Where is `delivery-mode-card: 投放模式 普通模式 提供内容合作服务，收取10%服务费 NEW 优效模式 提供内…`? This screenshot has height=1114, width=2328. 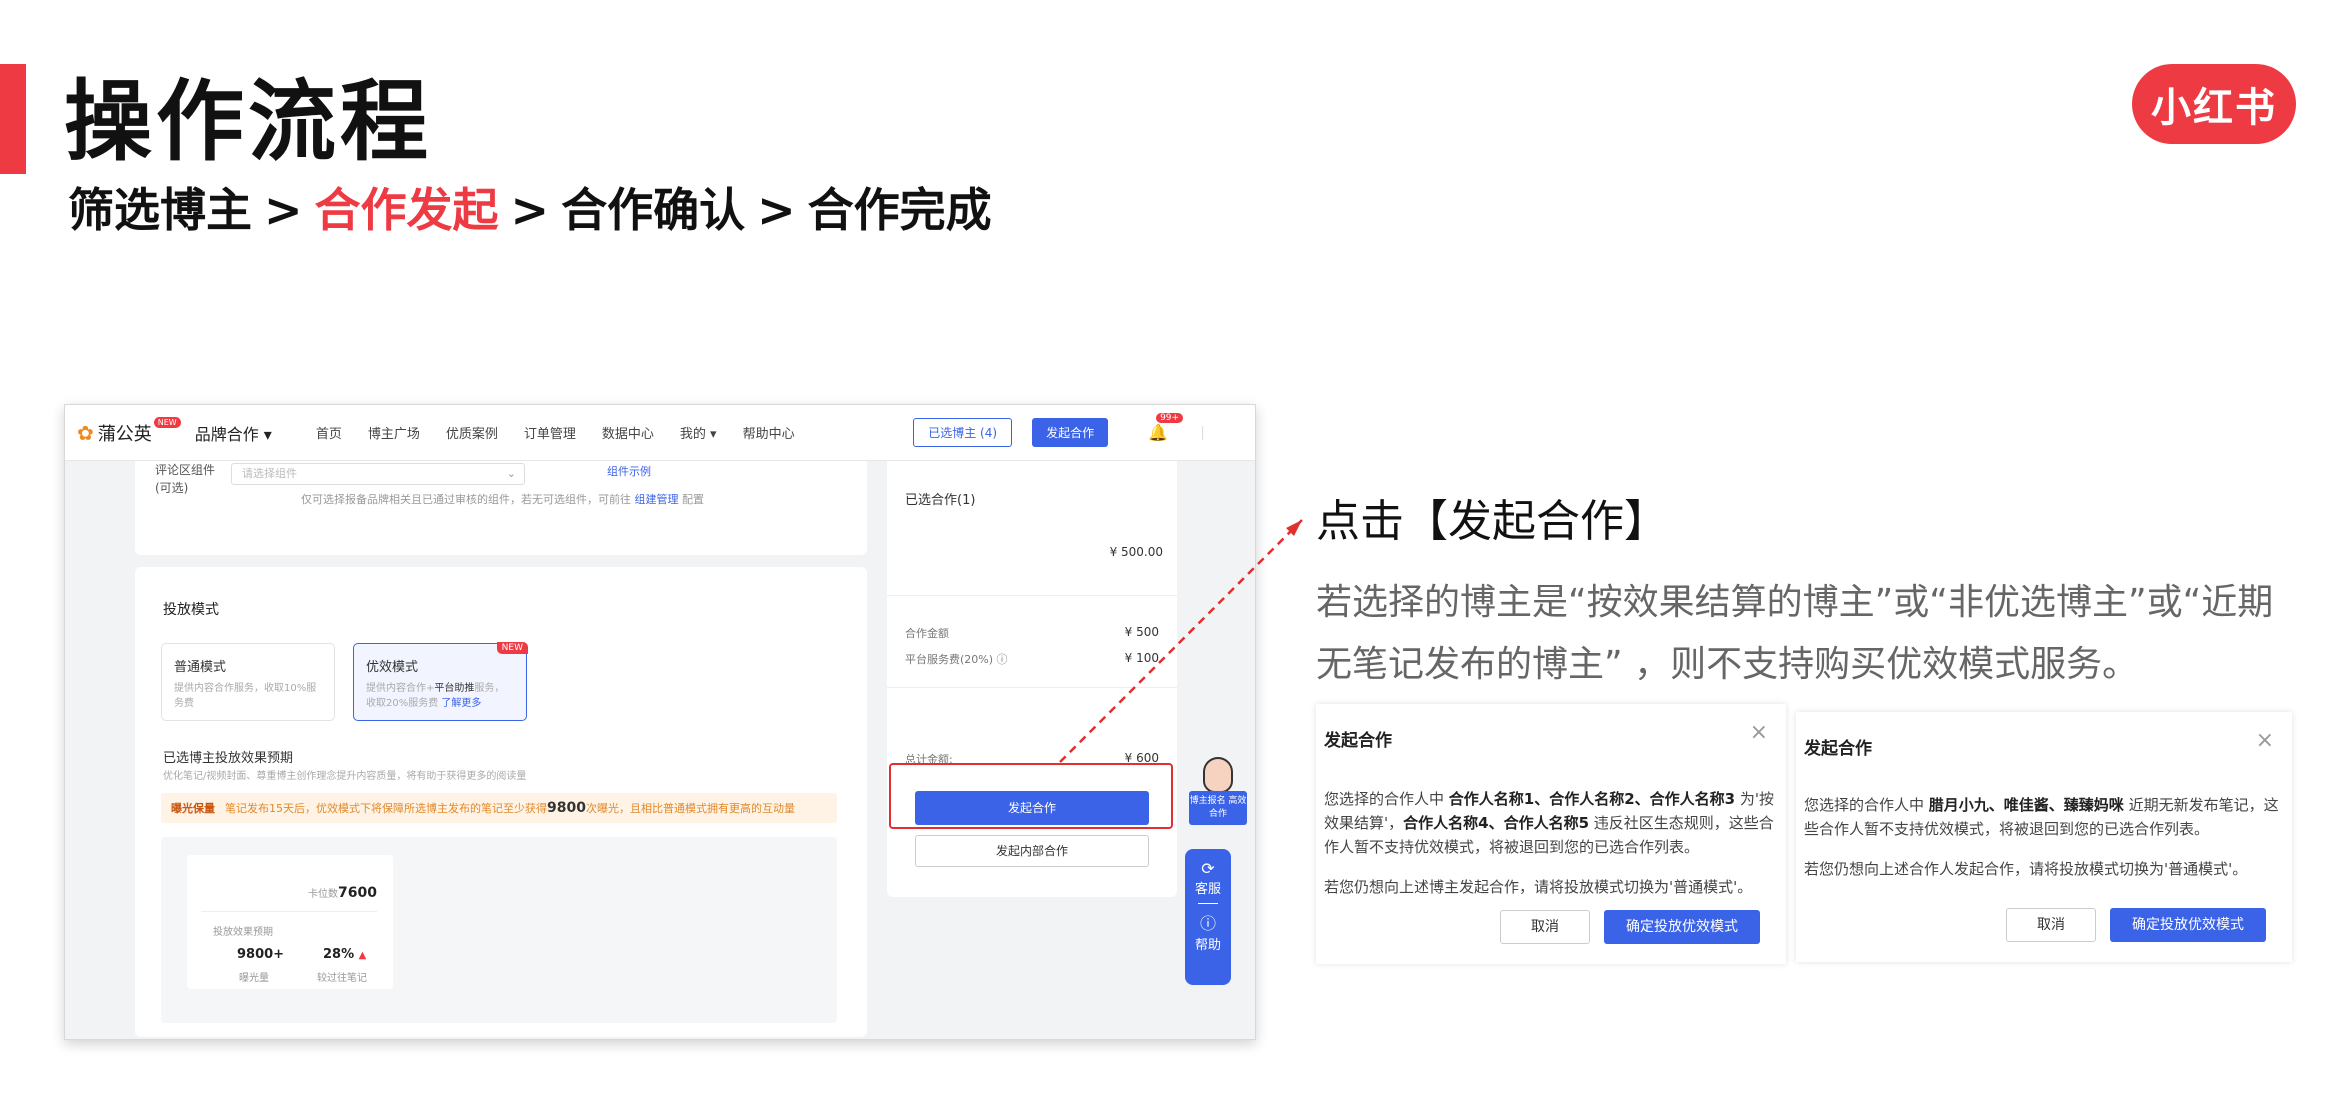 delivery-mode-card: 投放模式 普通模式 提供内容合作服务，收取10%服务费 NEW 优效模式 提供内… is located at coordinates (501, 802).